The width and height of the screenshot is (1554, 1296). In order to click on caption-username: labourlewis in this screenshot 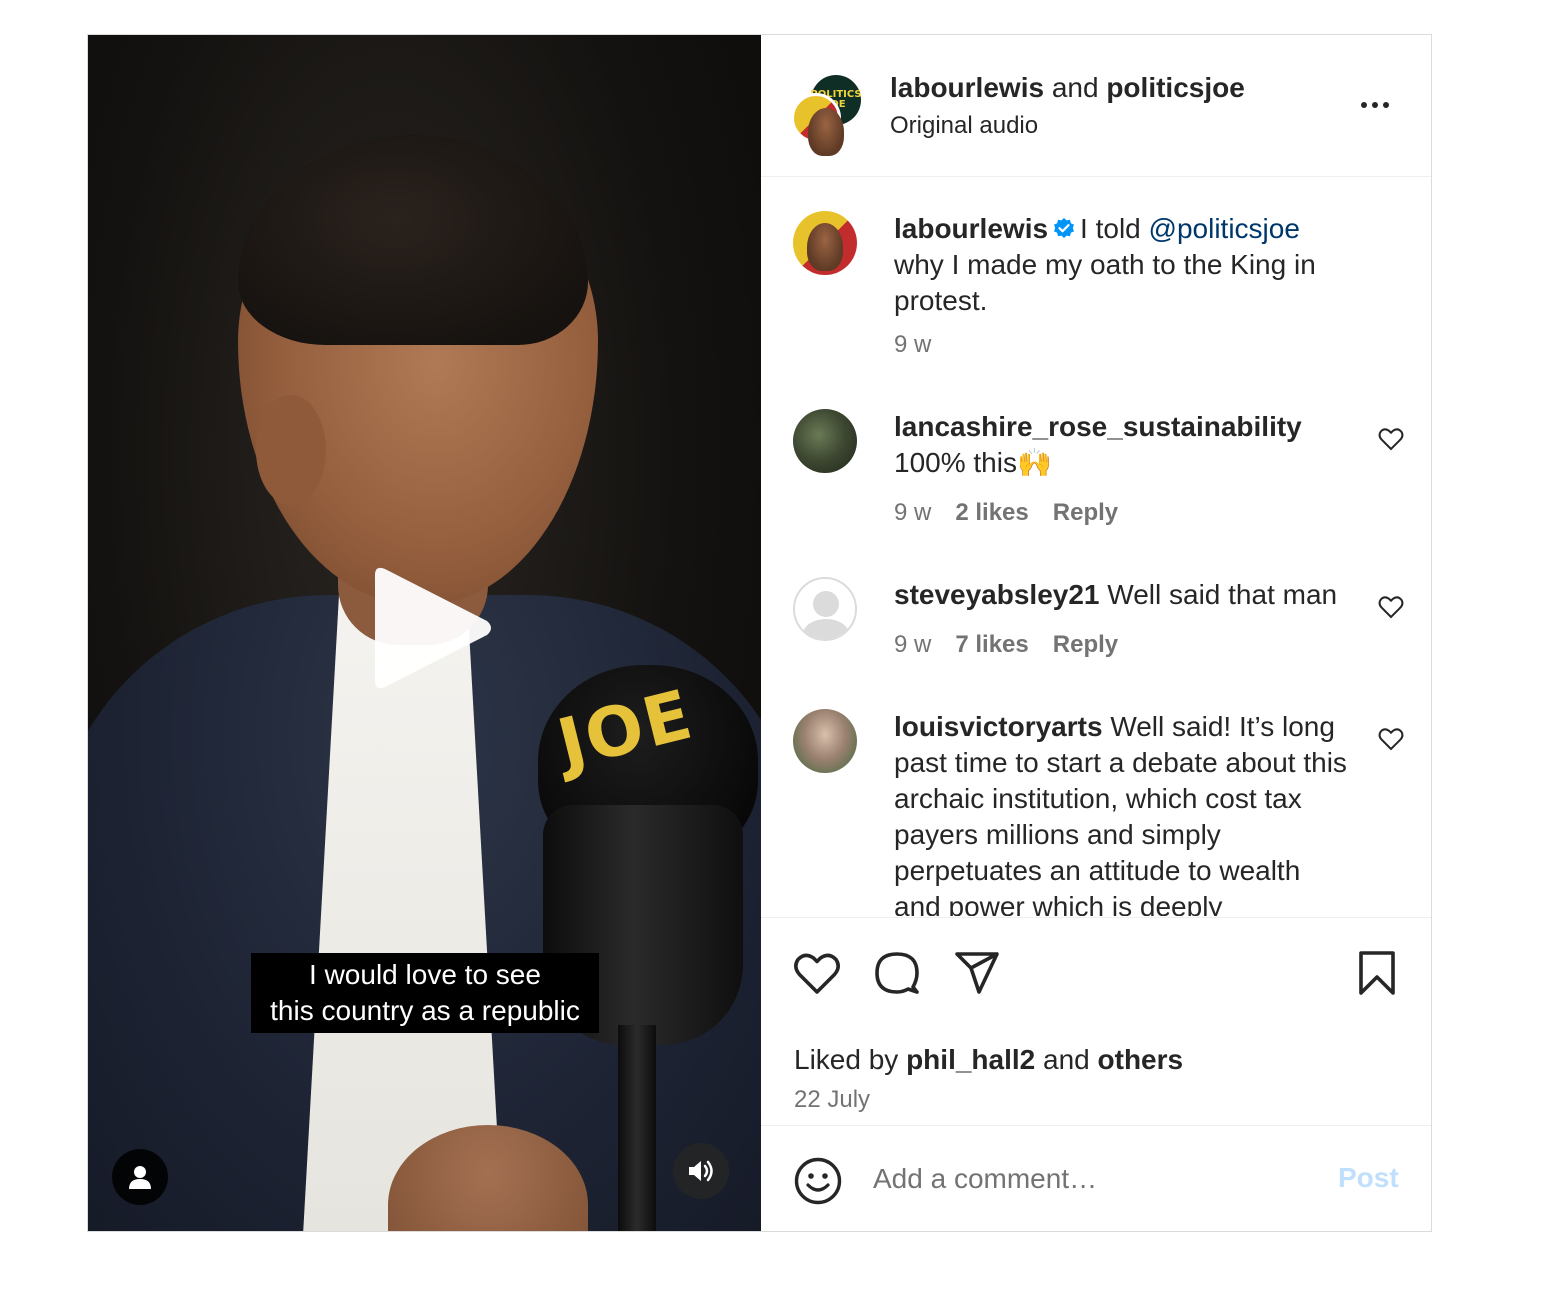, I will do `click(971, 228)`.